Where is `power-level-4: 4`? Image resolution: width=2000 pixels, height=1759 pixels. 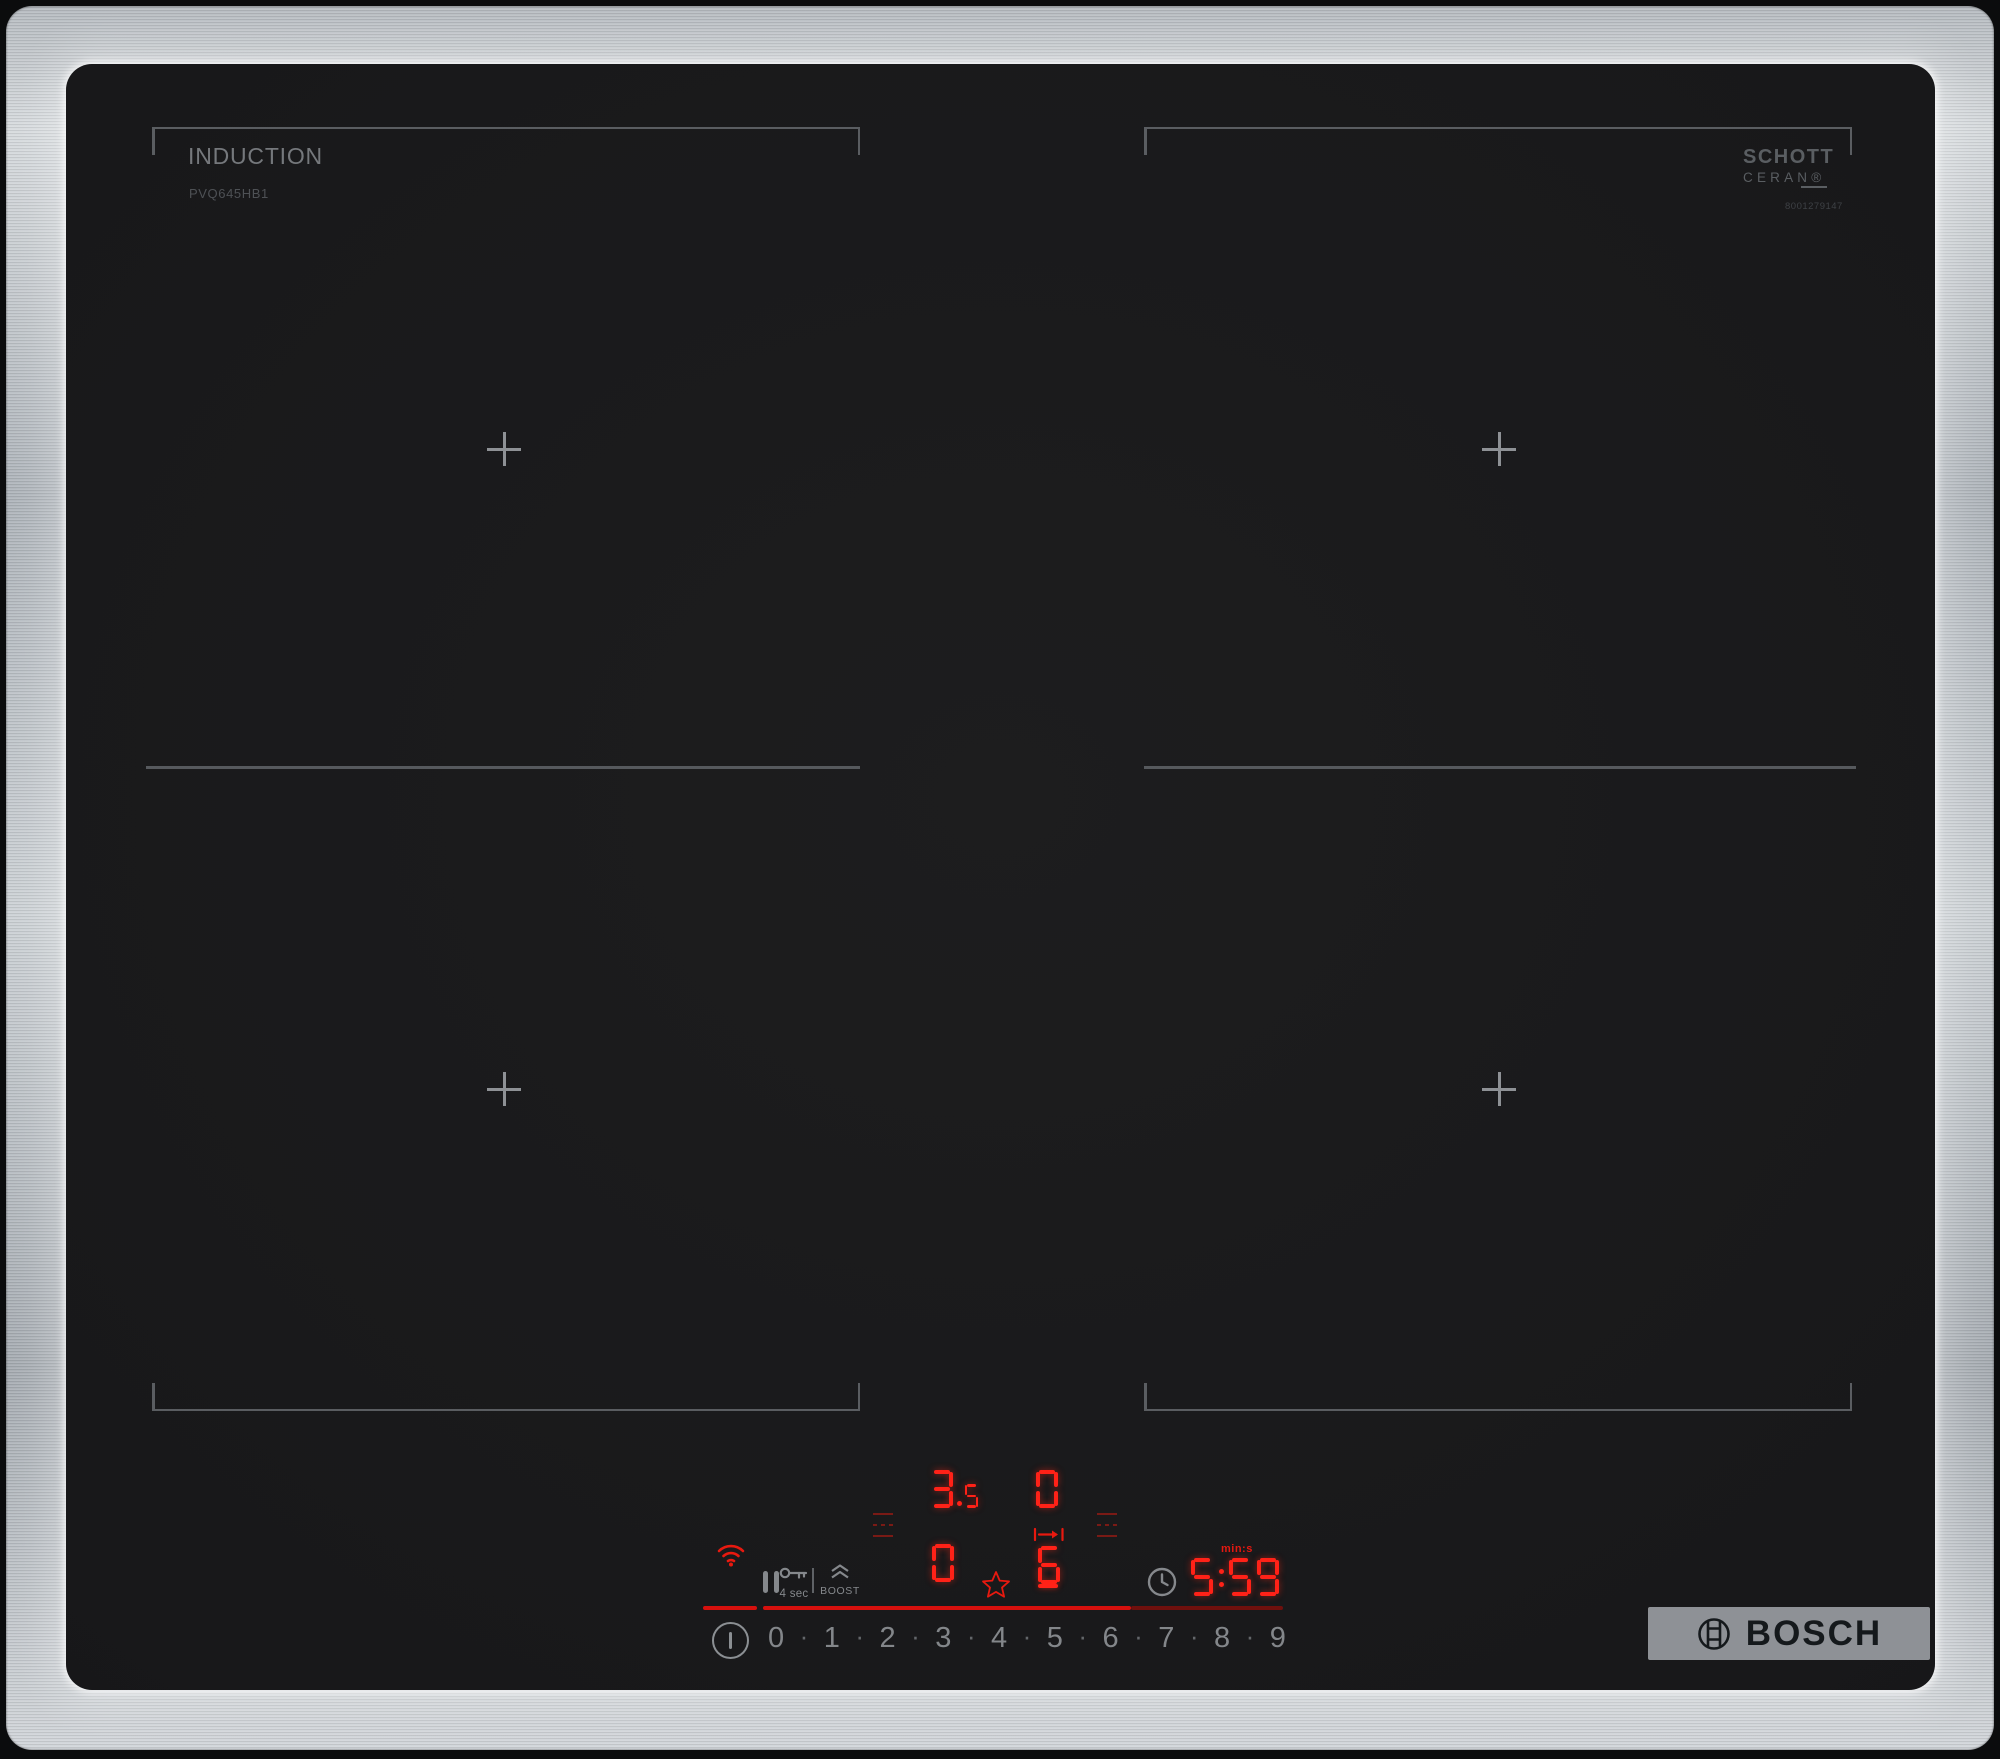 power-level-4: 4 is located at coordinates (999, 1638).